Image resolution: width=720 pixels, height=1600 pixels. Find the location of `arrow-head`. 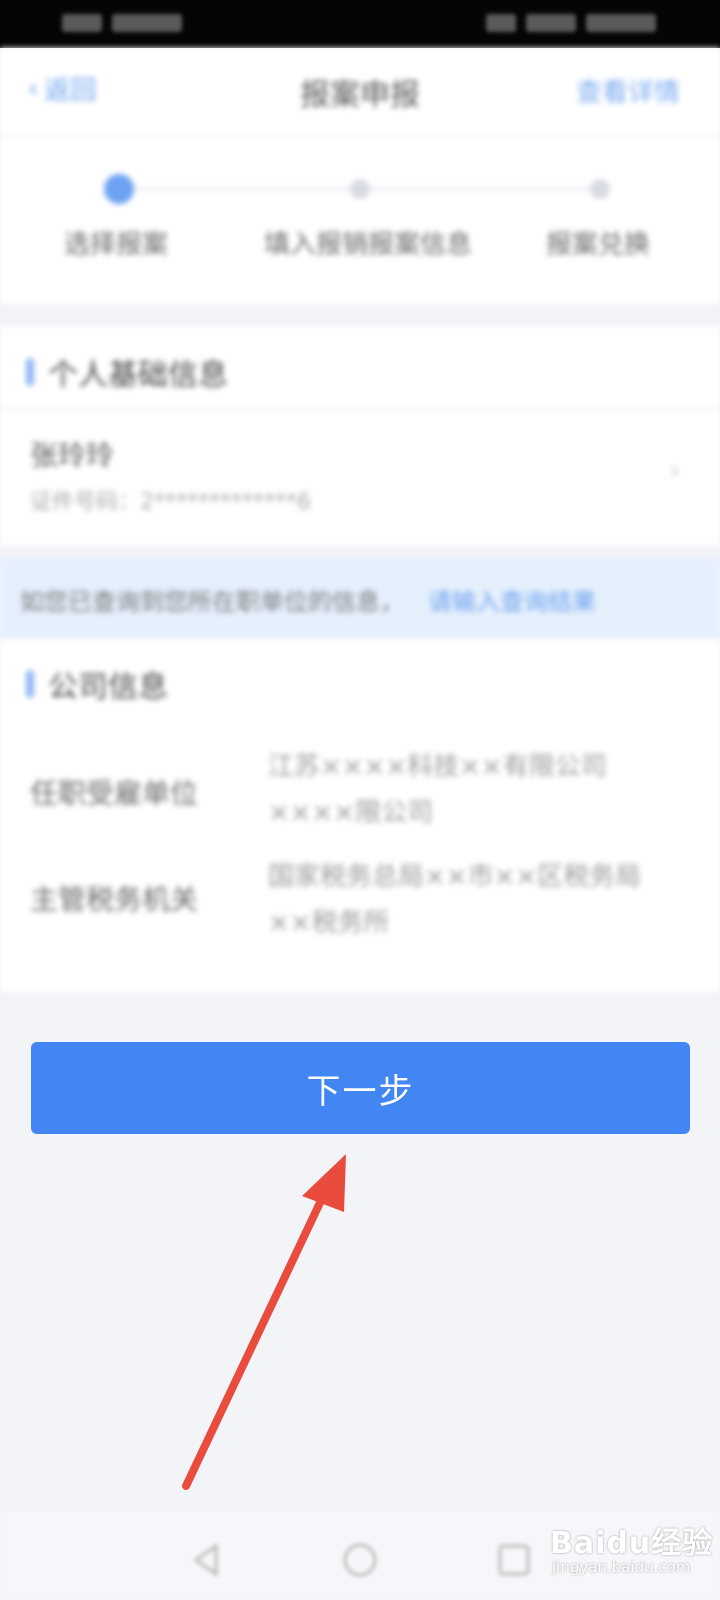

arrow-head is located at coordinates (324, 1183).